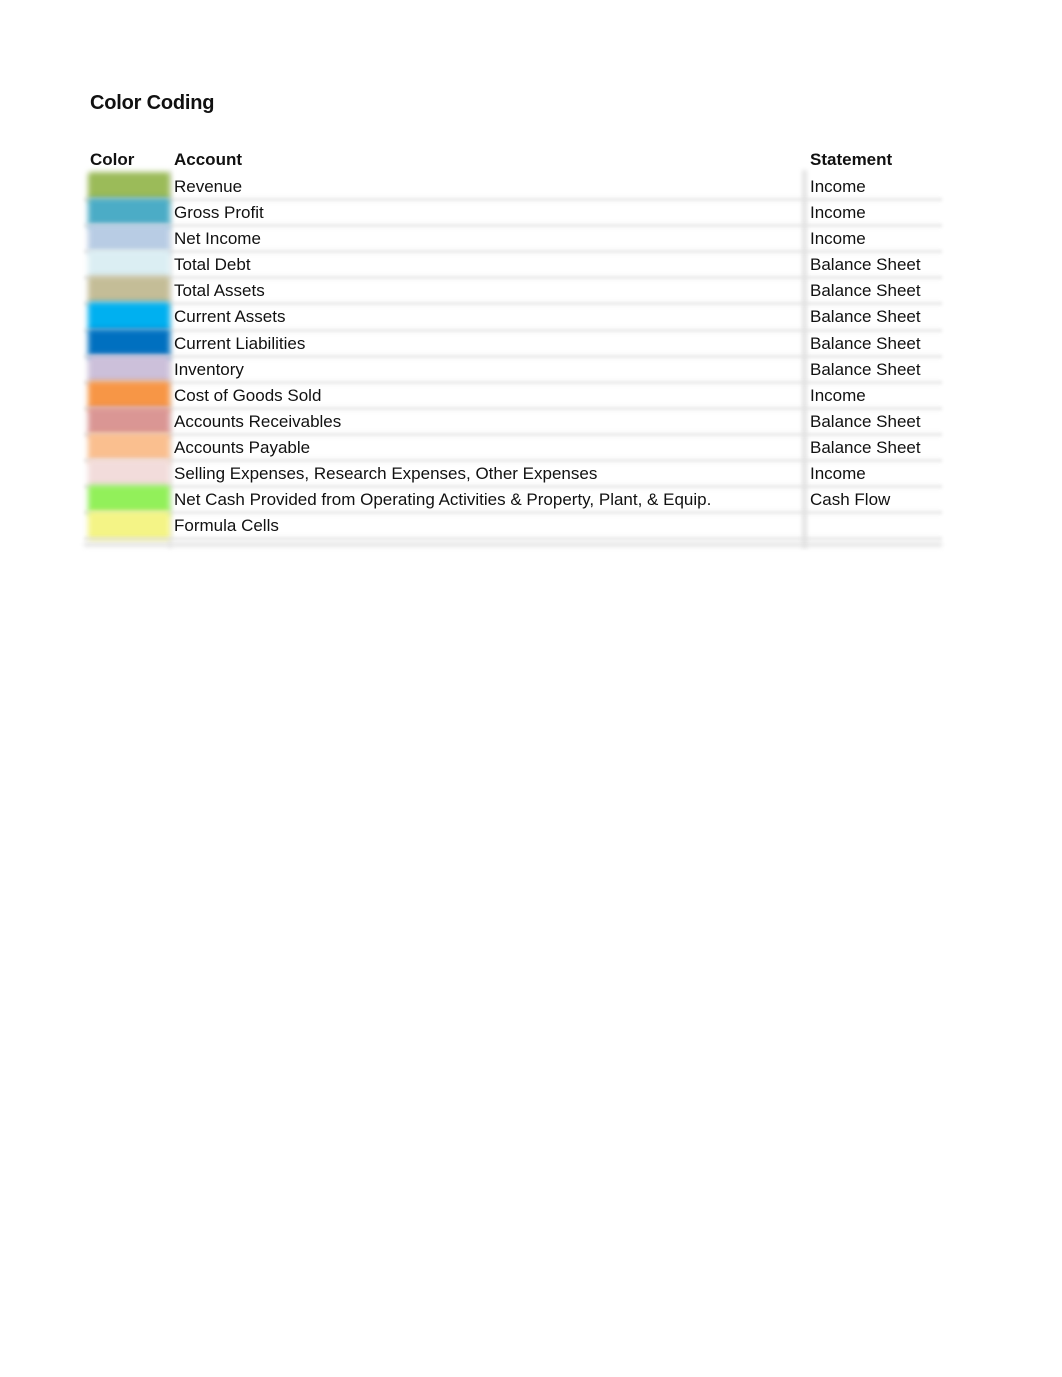 Image resolution: width=1062 pixels, height=1377 pixels. What do you see at coordinates (513, 317) in the screenshot?
I see `table-row: Current Assets Balance Sheet` at bounding box center [513, 317].